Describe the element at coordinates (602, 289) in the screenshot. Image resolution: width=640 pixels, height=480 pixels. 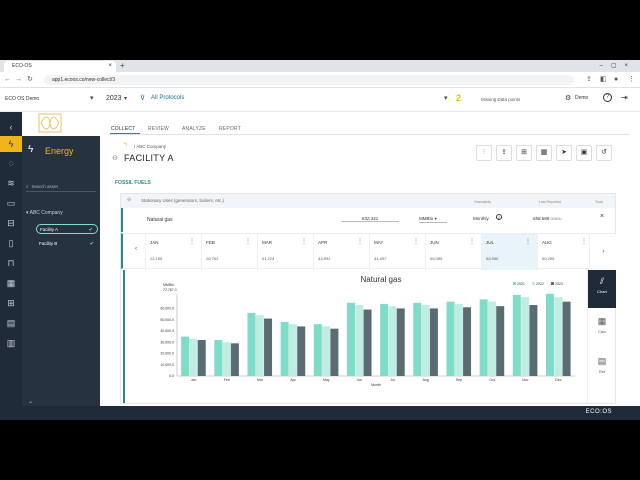
I see `chart-view-button: ⫽ Chart` at that location.